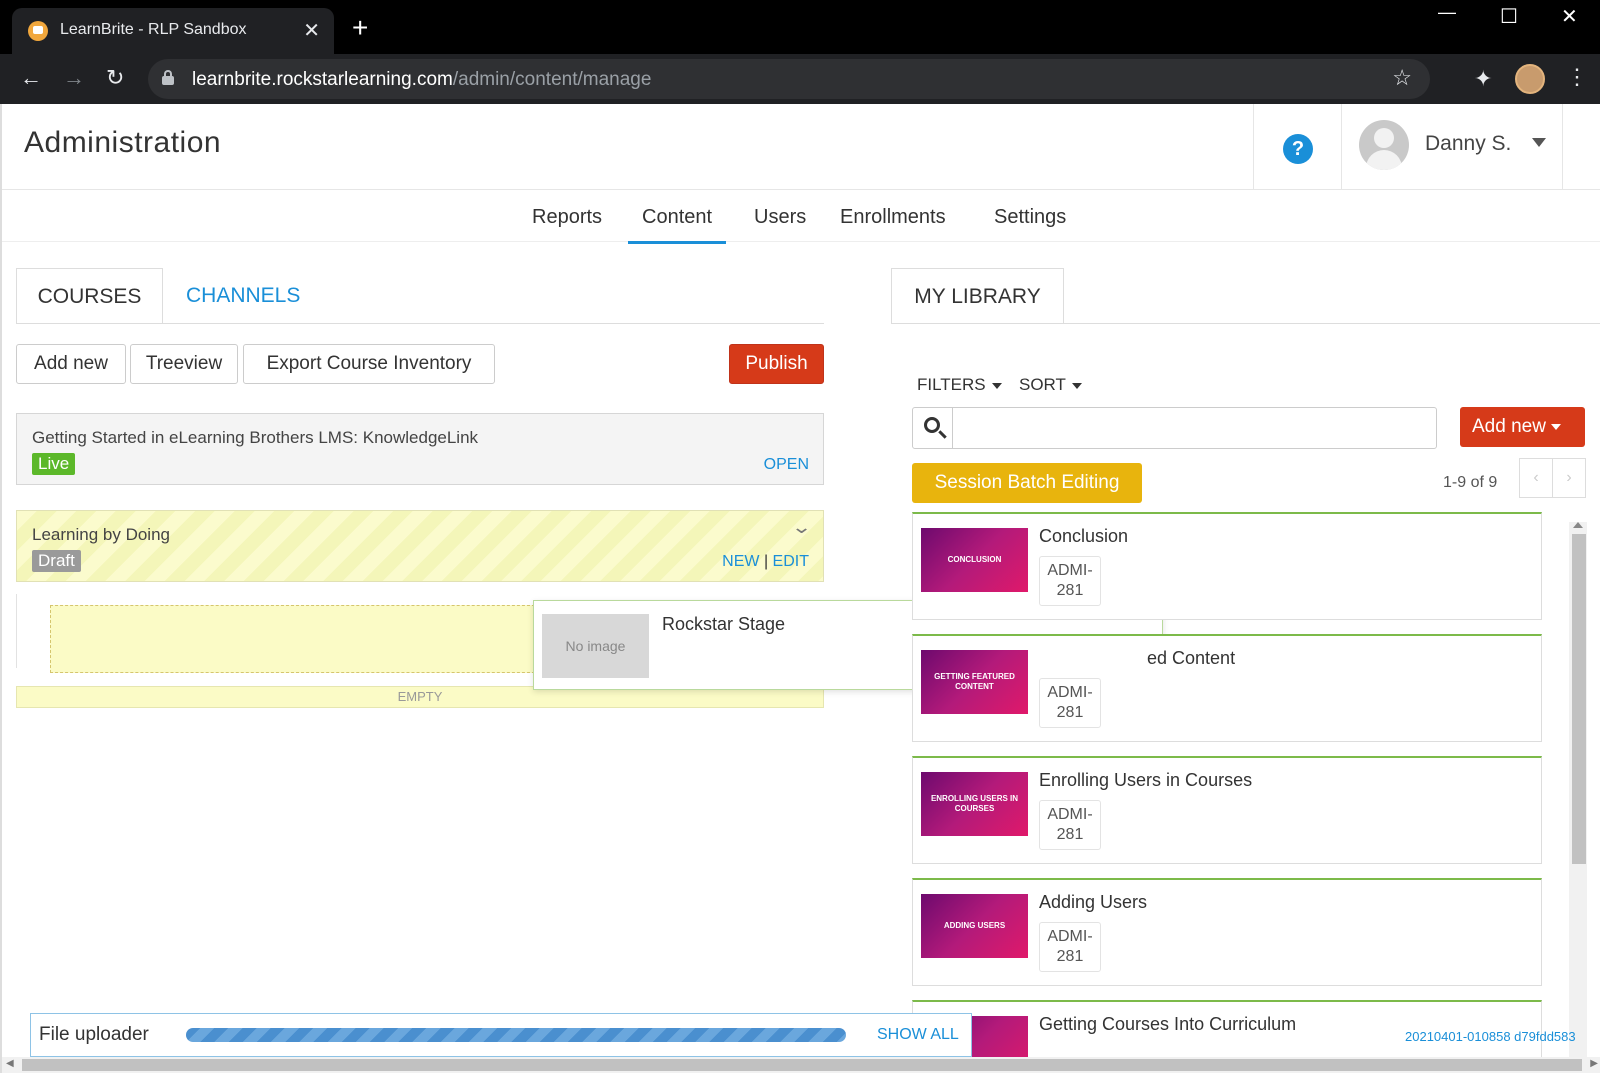  I want to click on tab-title: LearnBrite - RLP Sandbox, so click(153, 29).